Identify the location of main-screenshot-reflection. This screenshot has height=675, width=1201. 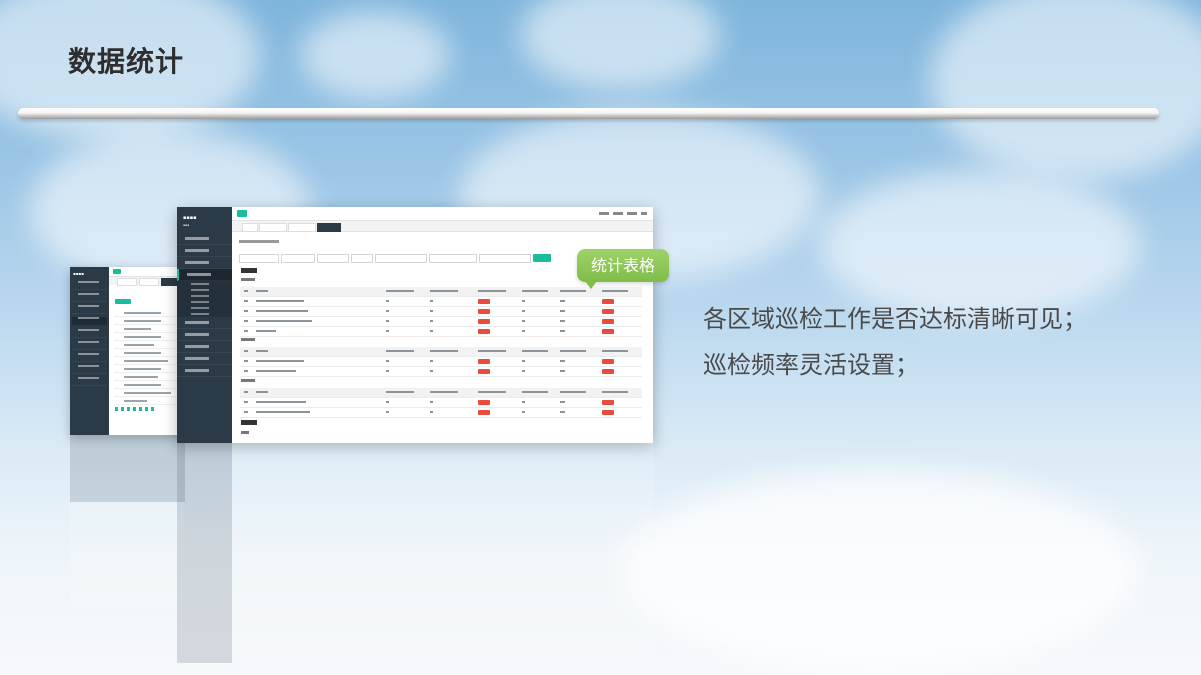
(415, 553).